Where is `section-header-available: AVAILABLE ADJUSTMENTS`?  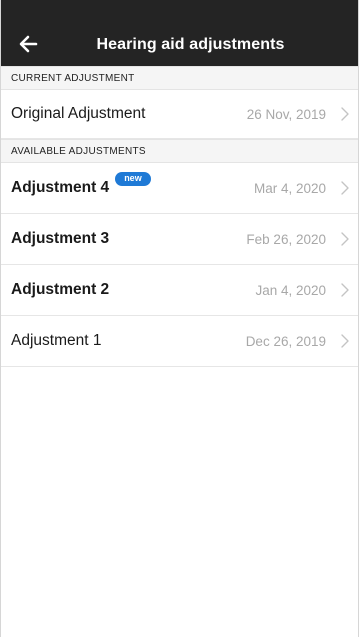 section-header-available: AVAILABLE ADJUSTMENTS is located at coordinates (179, 151).